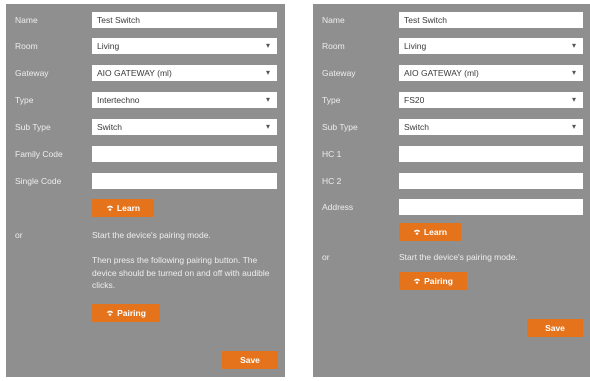 This screenshot has width=590, height=381. I want to click on family-code-input, so click(184, 154).